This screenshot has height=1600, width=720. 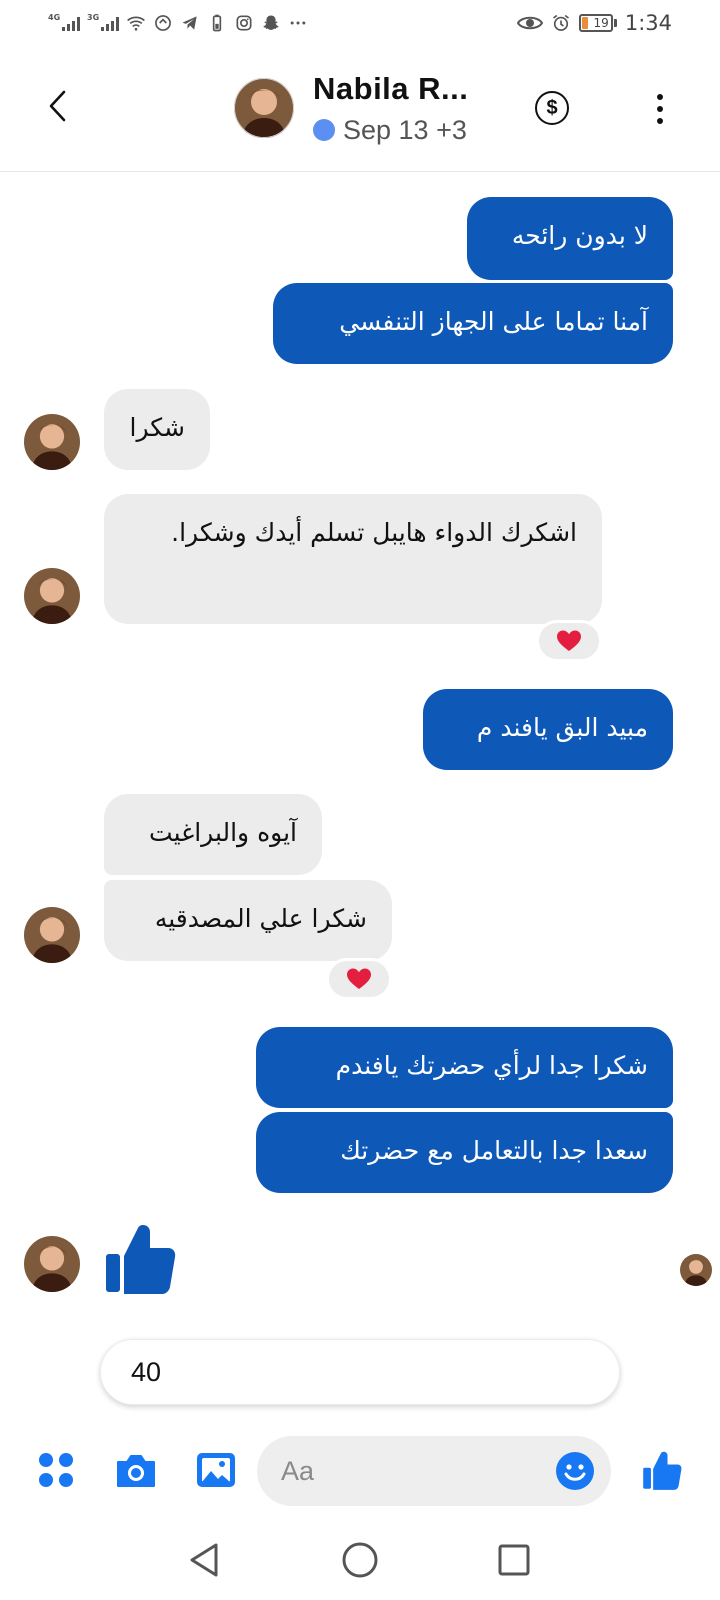 I want to click on battery-saver-icon, so click(x=217, y=23).